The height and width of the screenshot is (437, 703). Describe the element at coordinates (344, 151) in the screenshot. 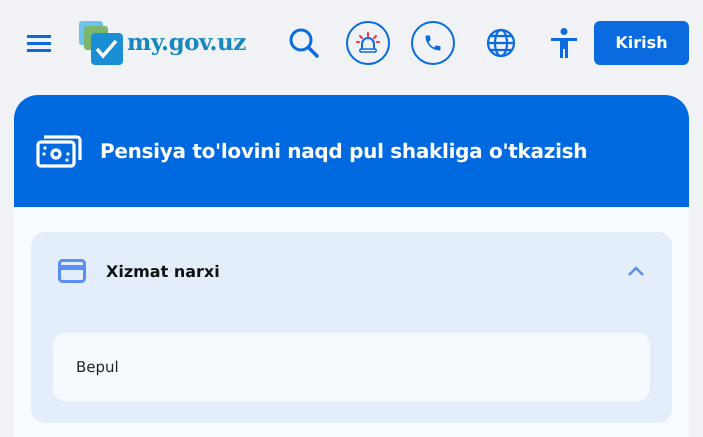

I see `service-title: Pensiya to'lovini naqd pul shakliga o'tkazish` at that location.